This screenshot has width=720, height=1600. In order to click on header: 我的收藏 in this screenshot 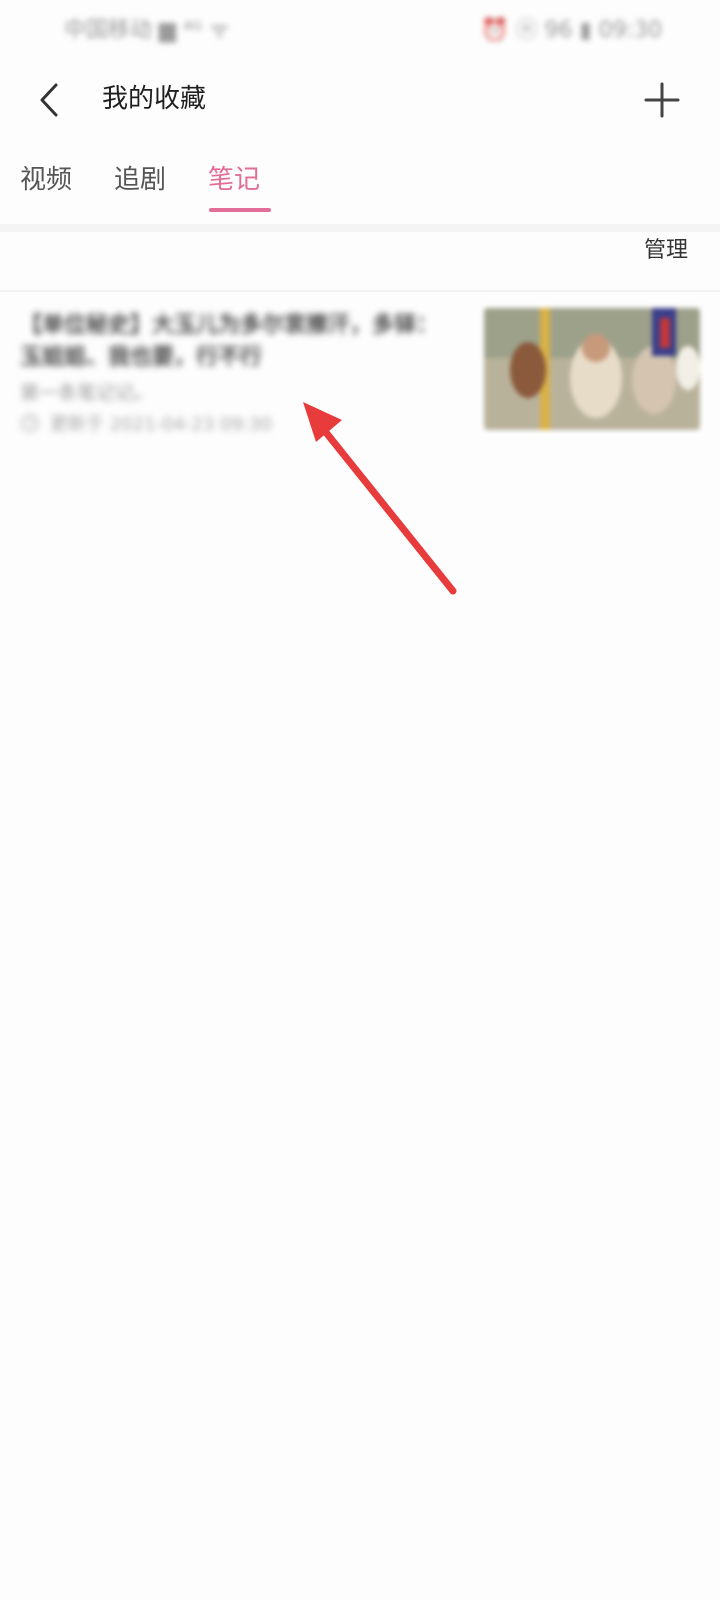, I will do `click(360, 100)`.